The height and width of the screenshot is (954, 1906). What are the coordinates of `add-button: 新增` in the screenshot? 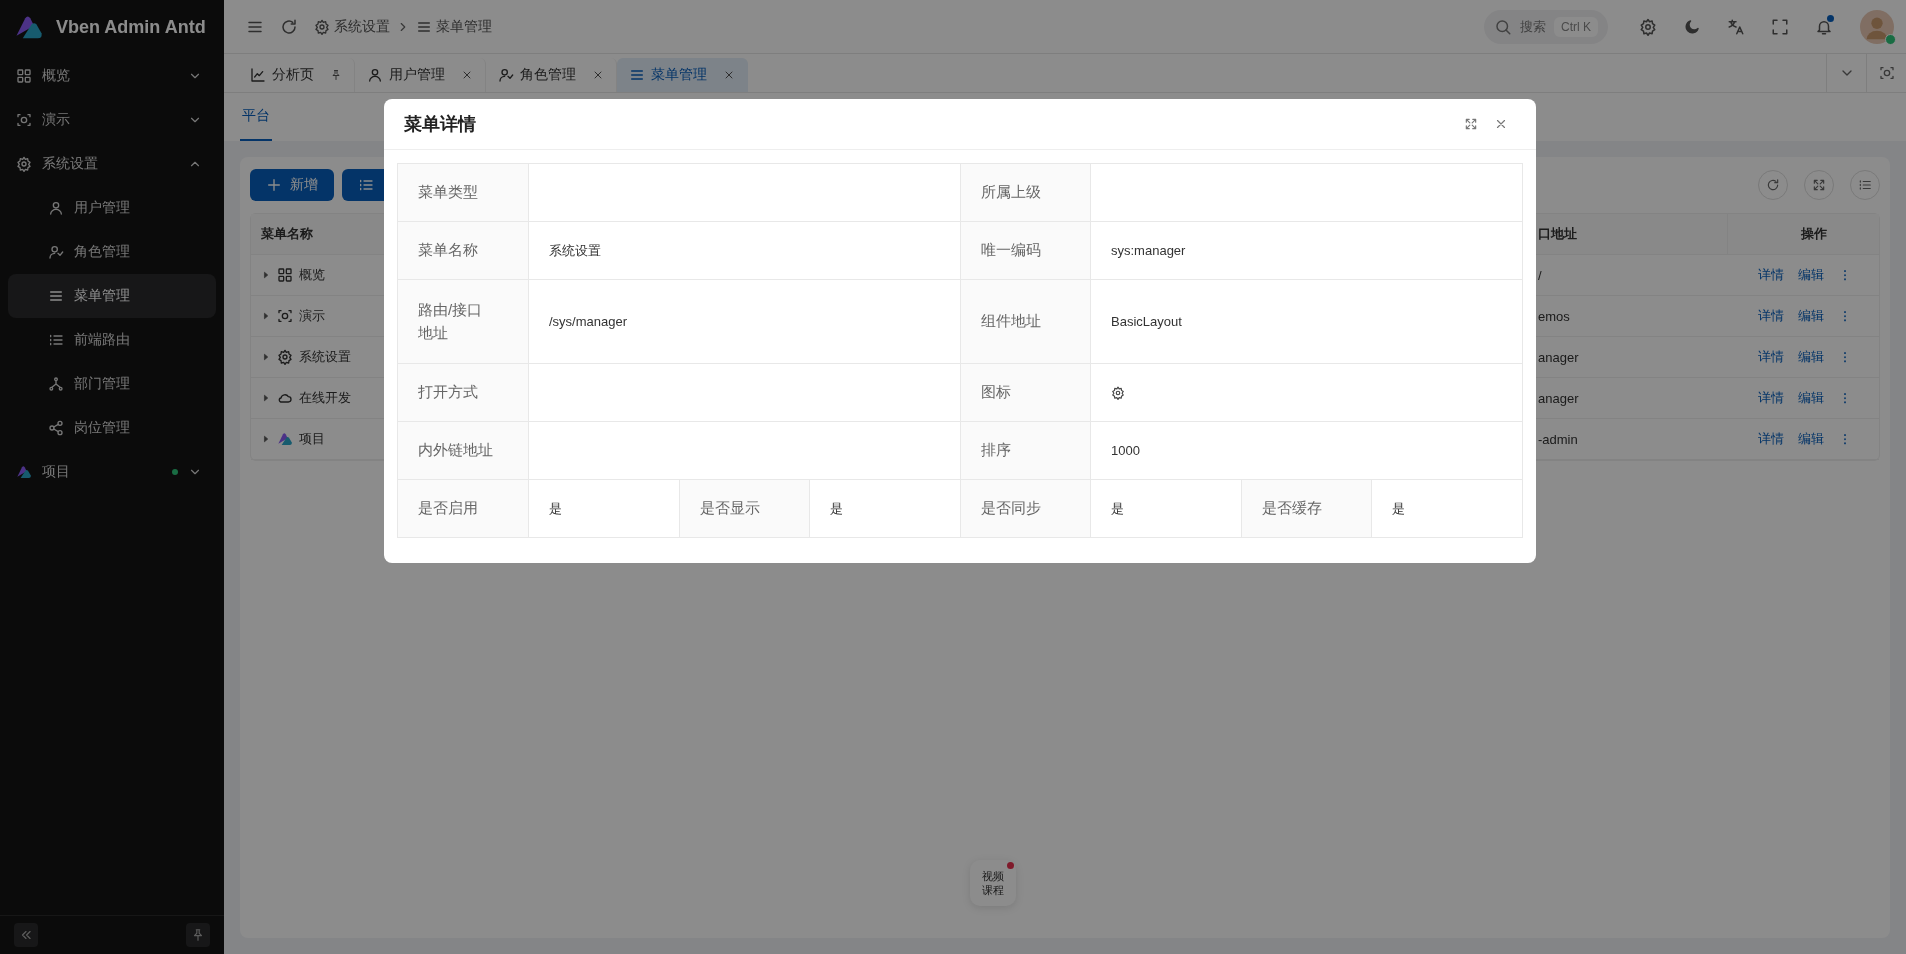 It's located at (292, 185).